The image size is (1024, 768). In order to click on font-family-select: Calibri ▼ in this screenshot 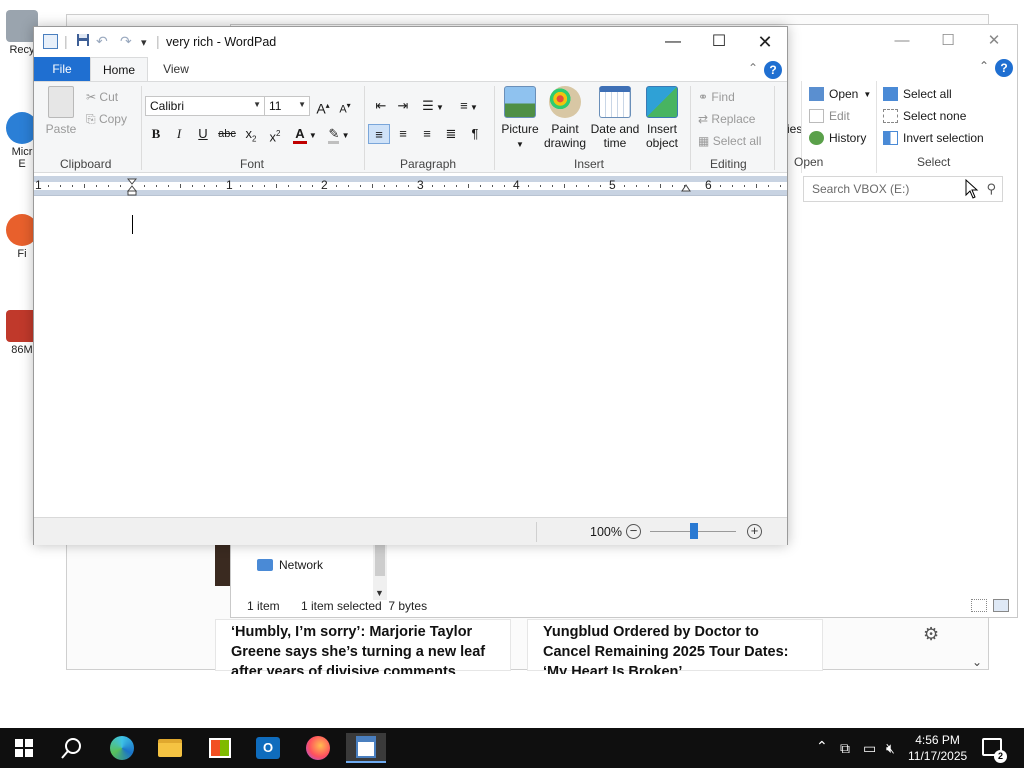, I will do `click(205, 106)`.